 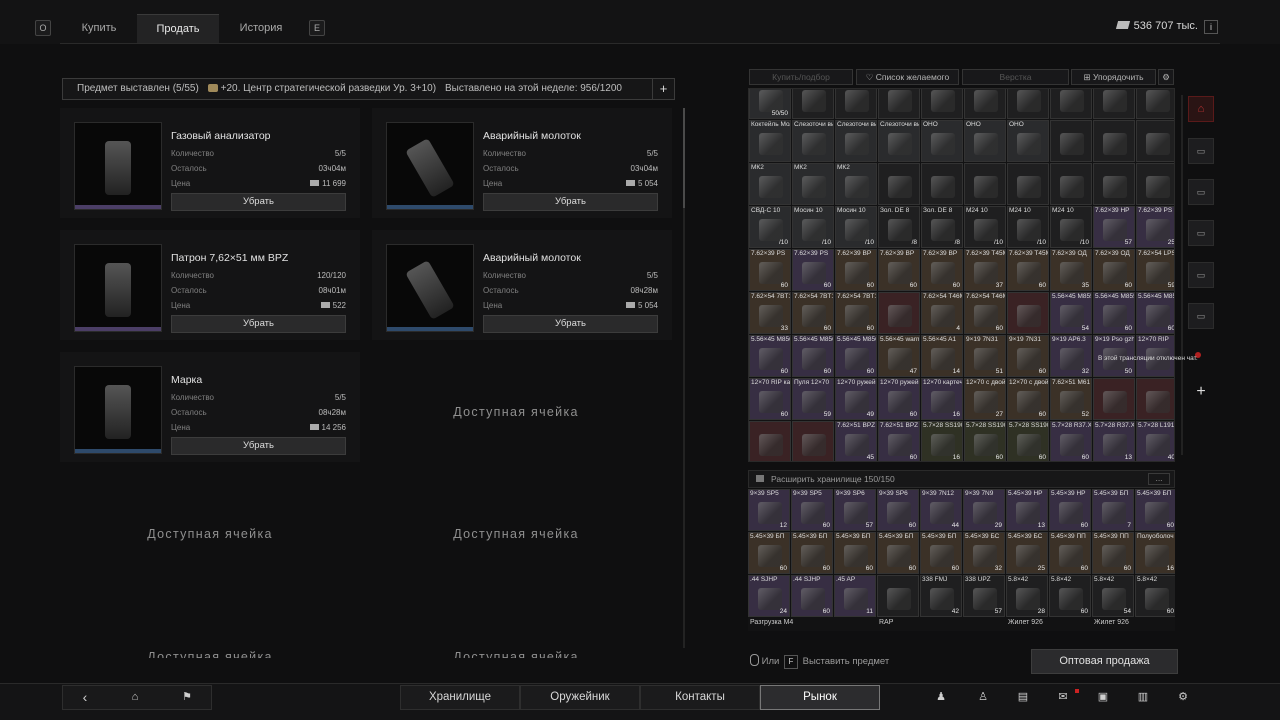 I want to click on sort-button: ⊞ Упорядочить, so click(x=1113, y=77).